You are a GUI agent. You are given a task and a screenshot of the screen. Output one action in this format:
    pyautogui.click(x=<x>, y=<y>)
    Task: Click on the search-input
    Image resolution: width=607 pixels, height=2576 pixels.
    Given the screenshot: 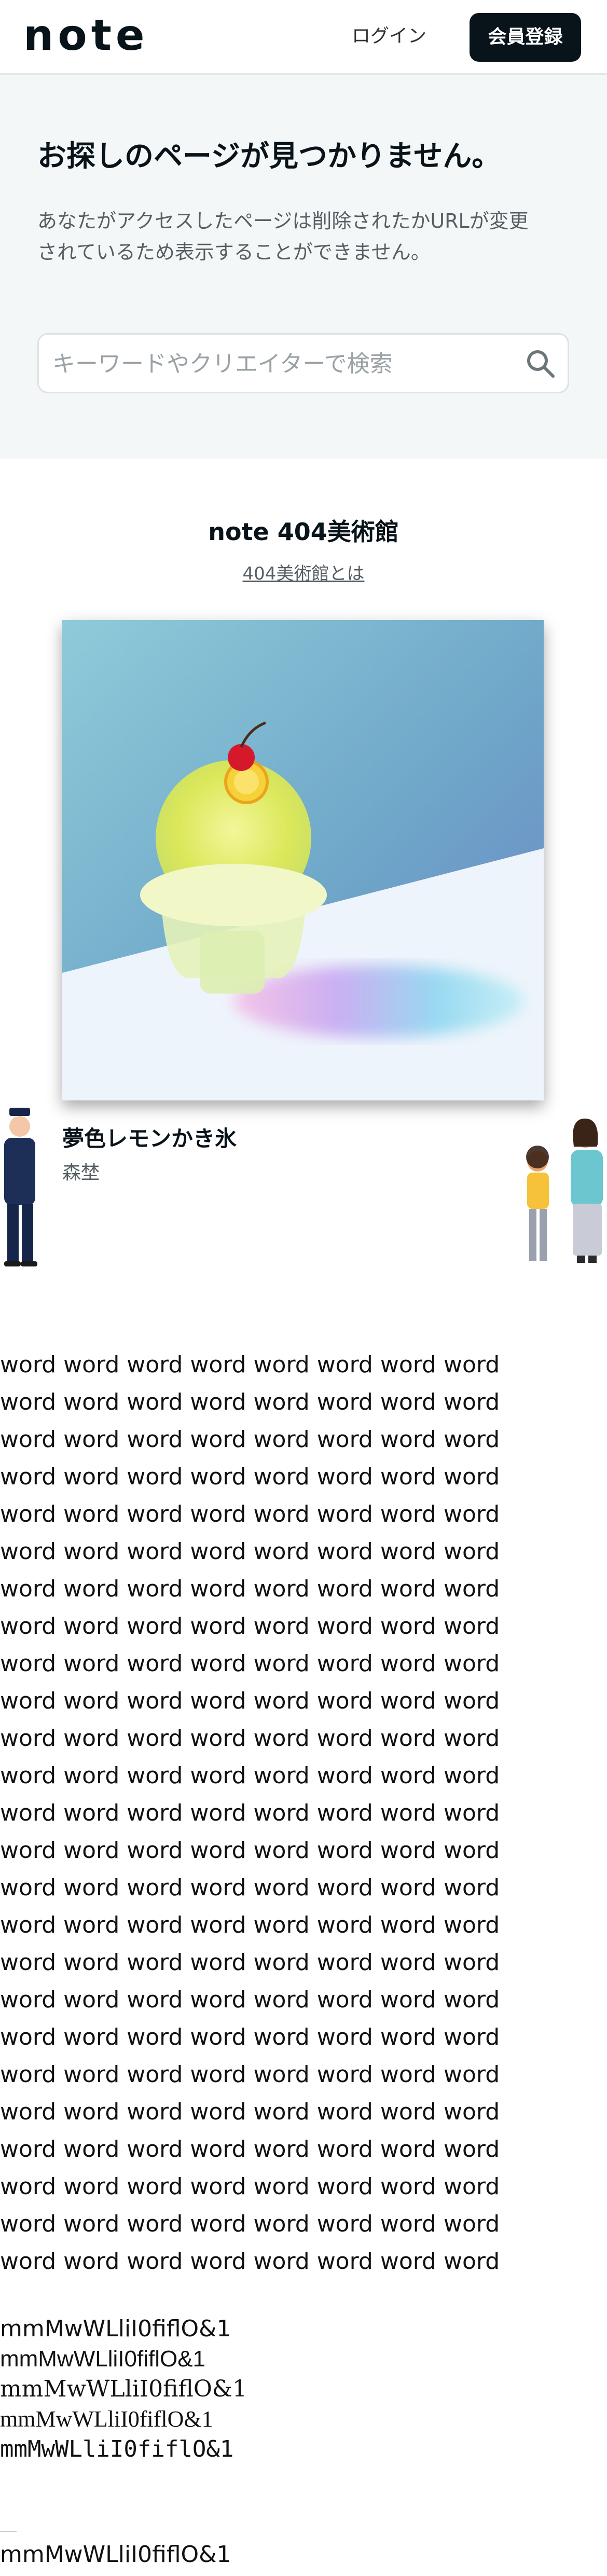 What is the action you would take?
    pyautogui.click(x=280, y=363)
    